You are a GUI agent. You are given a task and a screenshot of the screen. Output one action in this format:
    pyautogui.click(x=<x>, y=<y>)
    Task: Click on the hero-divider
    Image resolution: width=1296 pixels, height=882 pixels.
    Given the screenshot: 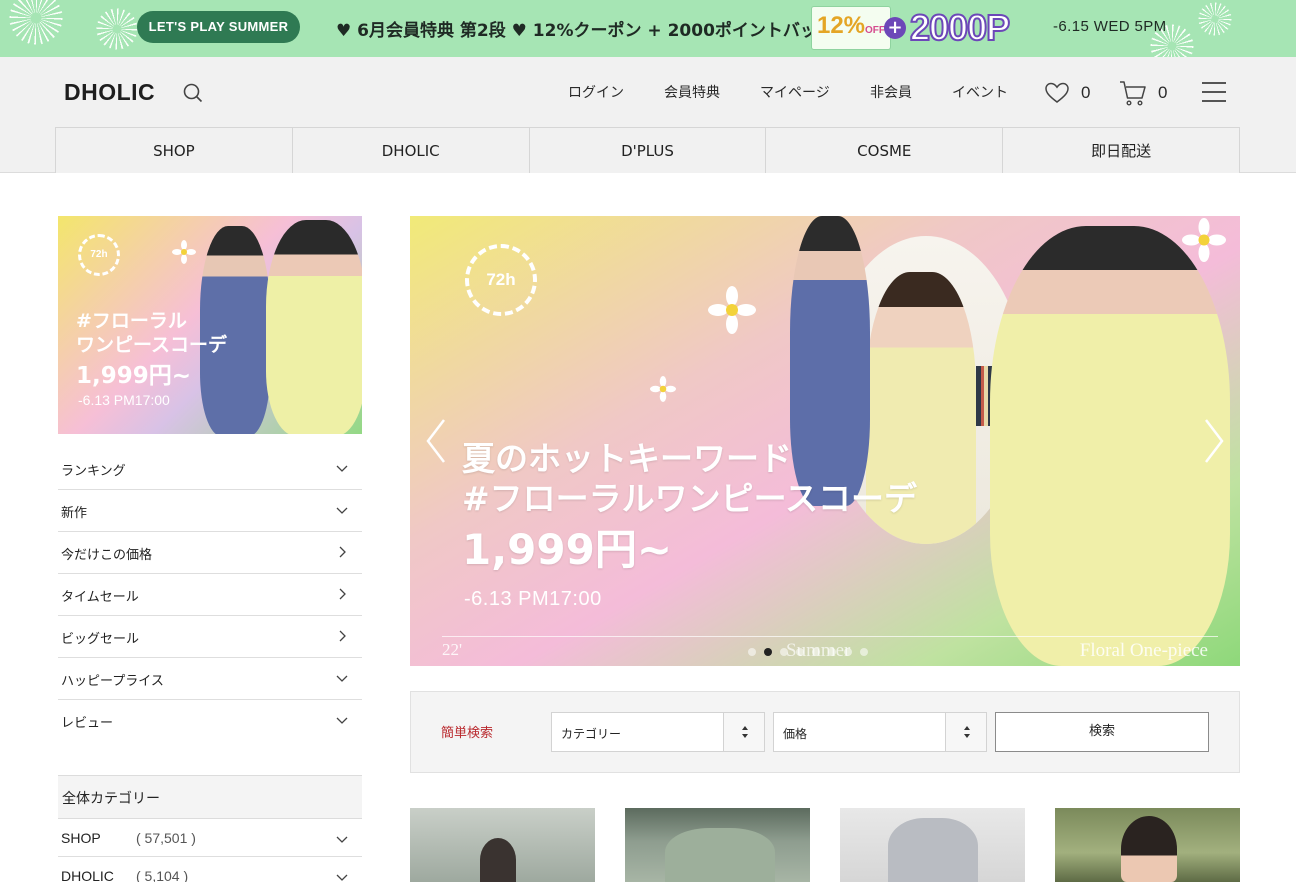 What is the action you would take?
    pyautogui.click(x=830, y=636)
    